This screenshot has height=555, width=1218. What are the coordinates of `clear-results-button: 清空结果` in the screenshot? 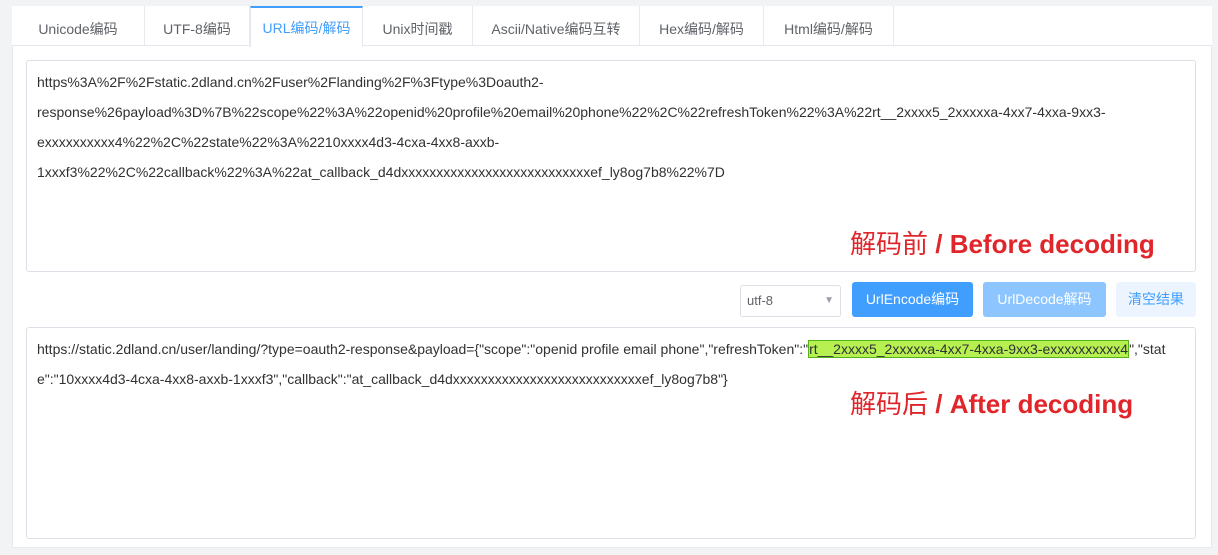 It's located at (1156, 299).